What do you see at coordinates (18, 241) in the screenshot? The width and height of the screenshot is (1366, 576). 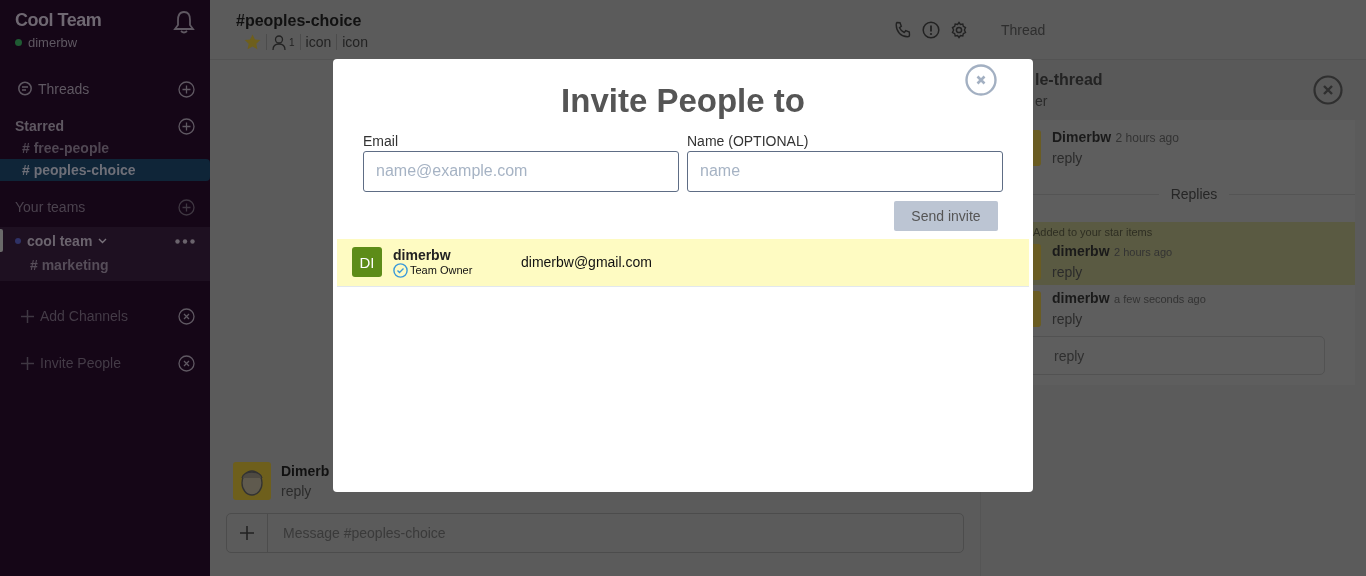 I see `team-dot-icon` at bounding box center [18, 241].